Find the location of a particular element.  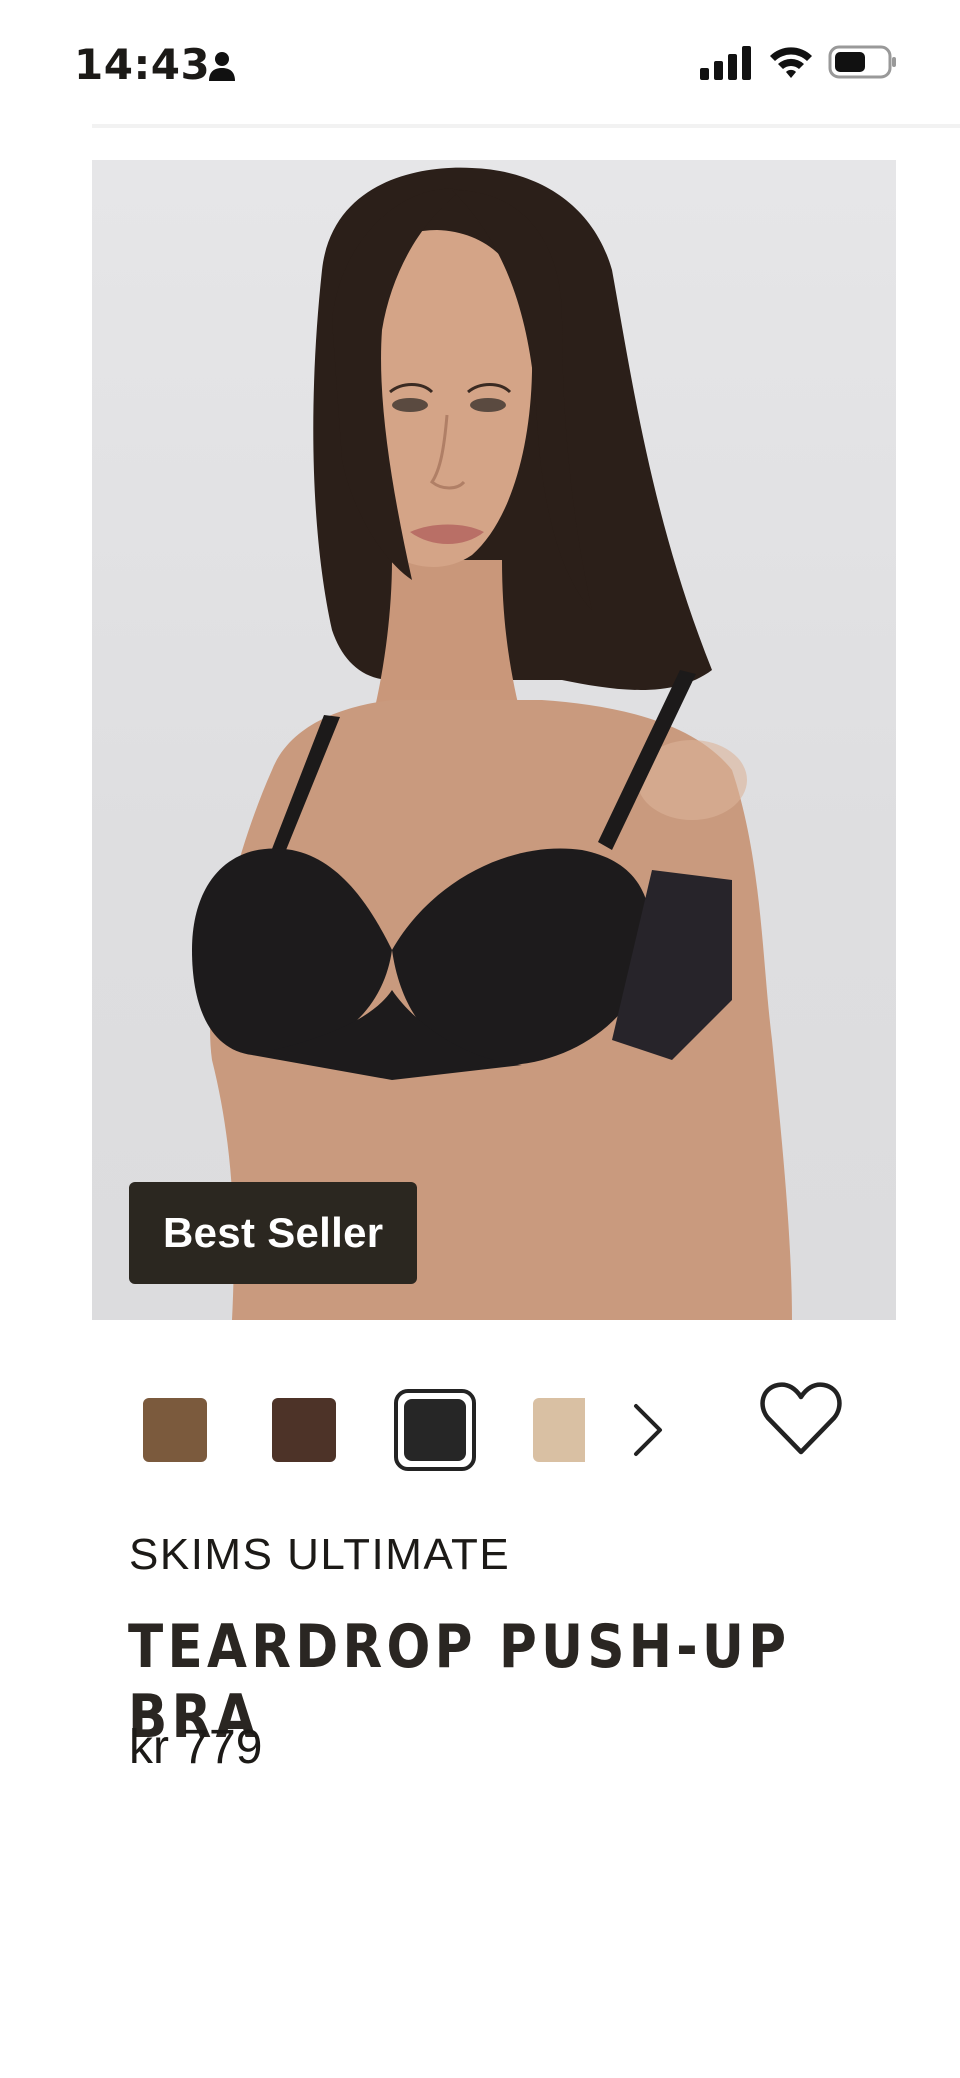

swatch-dark-brown is located at coordinates (304, 1430).